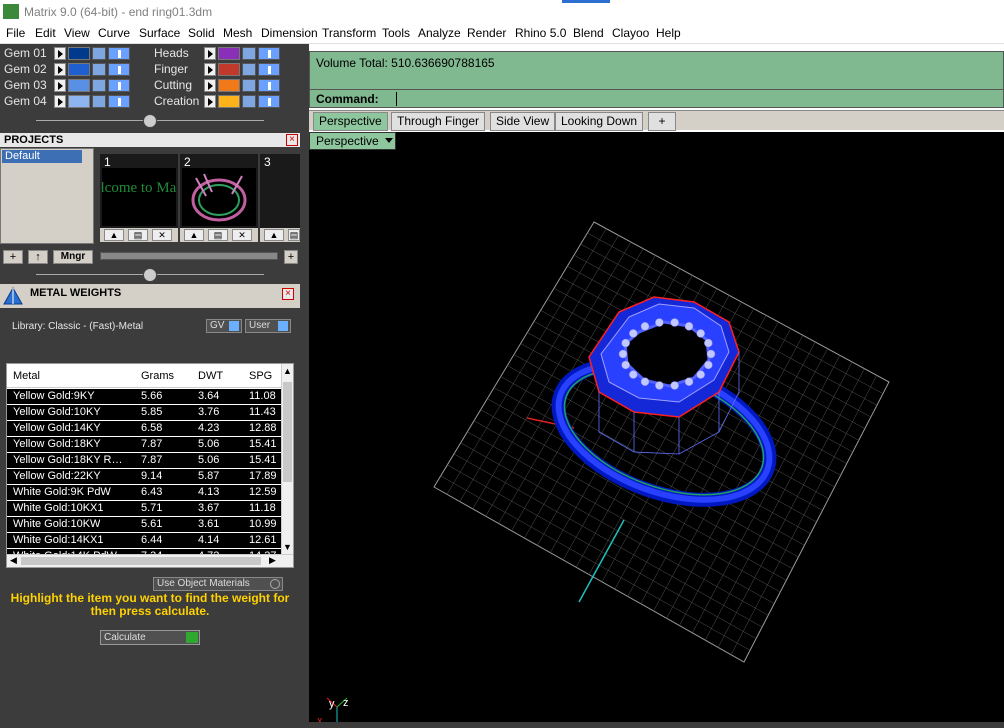 The width and height of the screenshot is (1004, 728). I want to click on table-row: White Gold:14KX1 6.44 4.14 12.61, so click(145, 541).